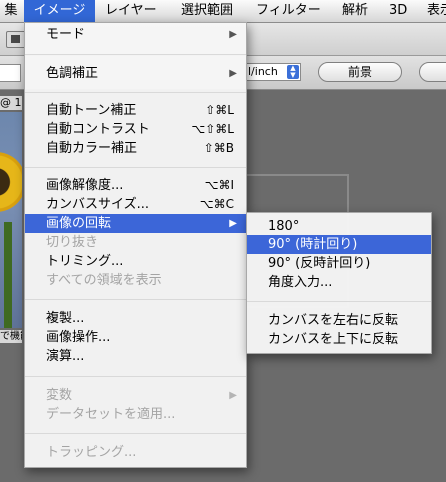 Image resolution: width=446 pixels, height=482 pixels. I want to click on resolution-unit-value: l/inch, so click(263, 71).